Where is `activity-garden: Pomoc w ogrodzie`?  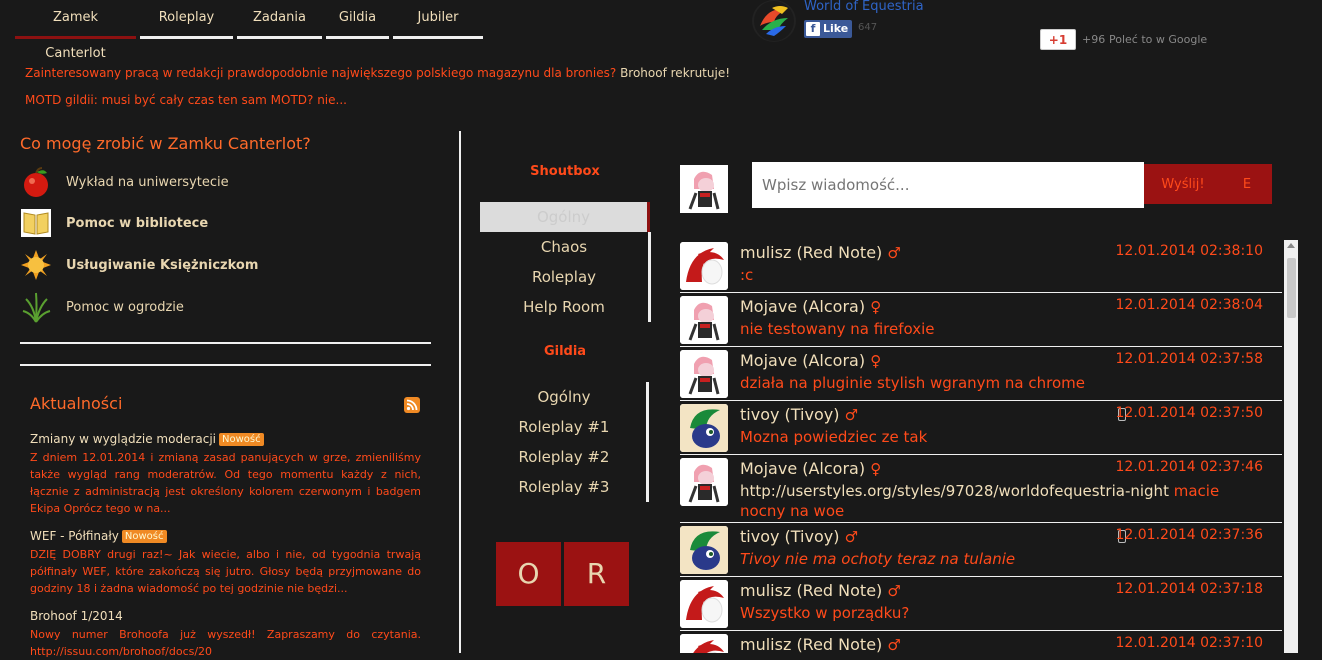
activity-garden: Pomoc w ogrodzie is located at coordinates (102, 307).